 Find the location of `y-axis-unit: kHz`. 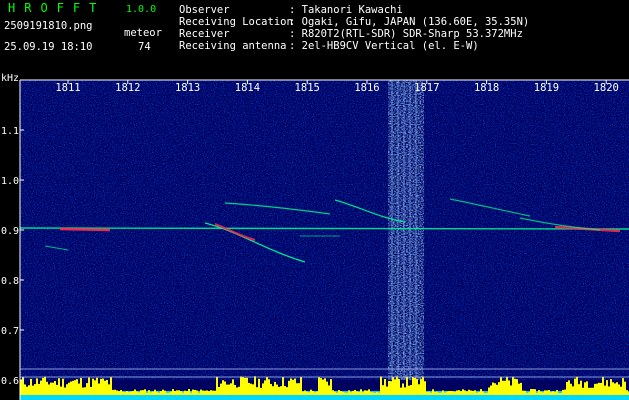

y-axis-unit: kHz is located at coordinates (10, 78).